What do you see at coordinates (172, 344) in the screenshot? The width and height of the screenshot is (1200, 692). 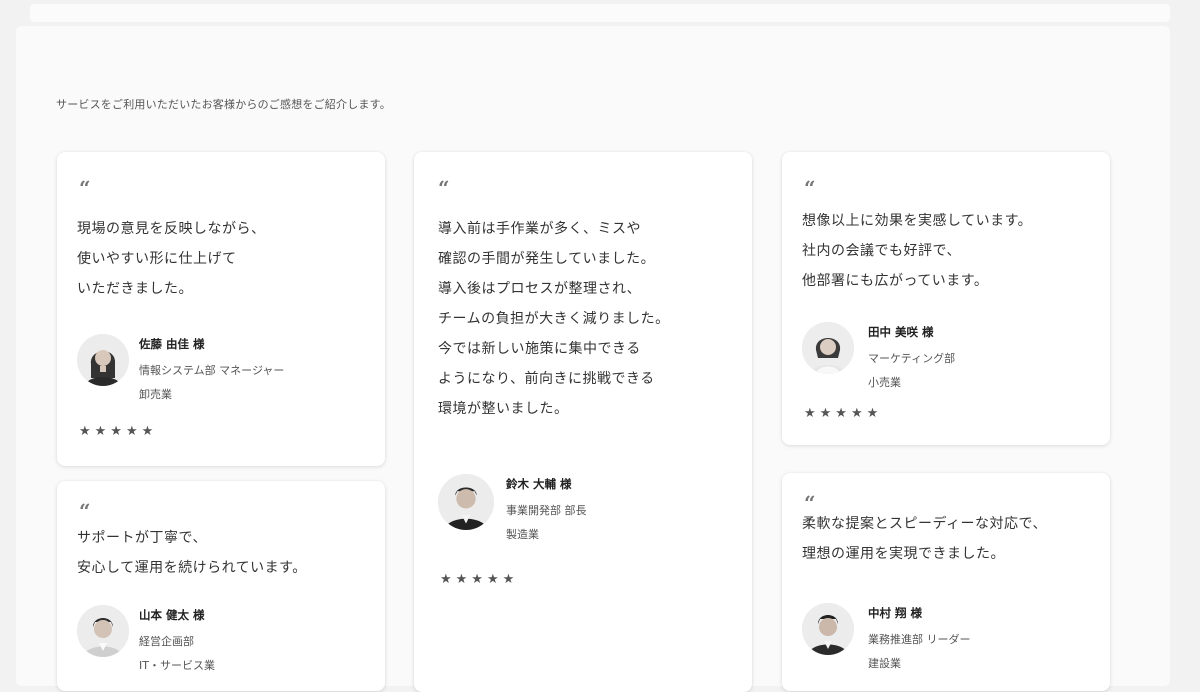 I see `customer-name: 佐藤 由佳 様` at bounding box center [172, 344].